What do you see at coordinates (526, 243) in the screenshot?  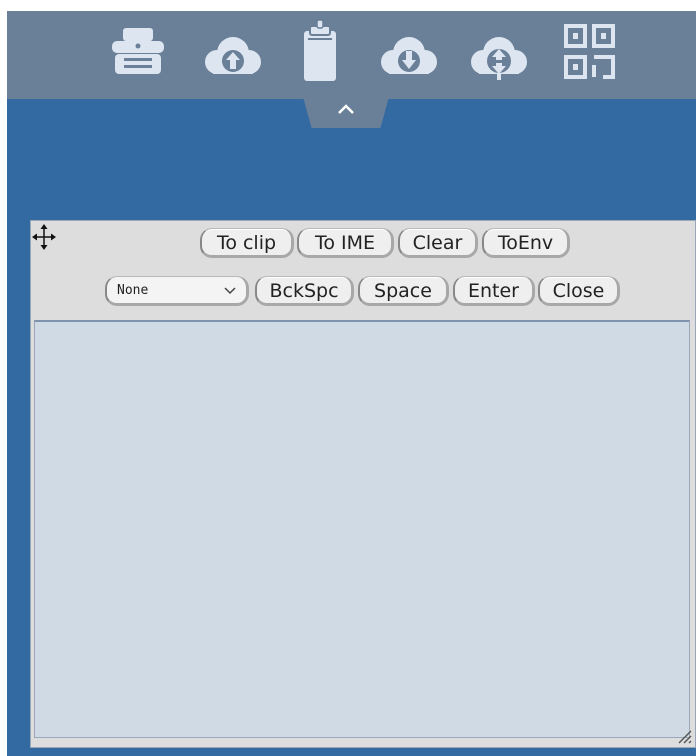 I see `to-env-button: ToEnv` at bounding box center [526, 243].